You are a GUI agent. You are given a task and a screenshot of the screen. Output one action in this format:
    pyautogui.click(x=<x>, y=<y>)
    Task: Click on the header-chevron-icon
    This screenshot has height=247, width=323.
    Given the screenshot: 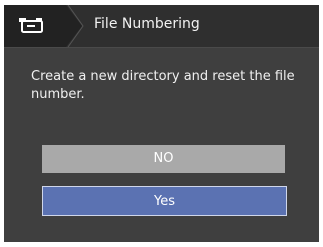 What is the action you would take?
    pyautogui.click(x=75, y=26)
    